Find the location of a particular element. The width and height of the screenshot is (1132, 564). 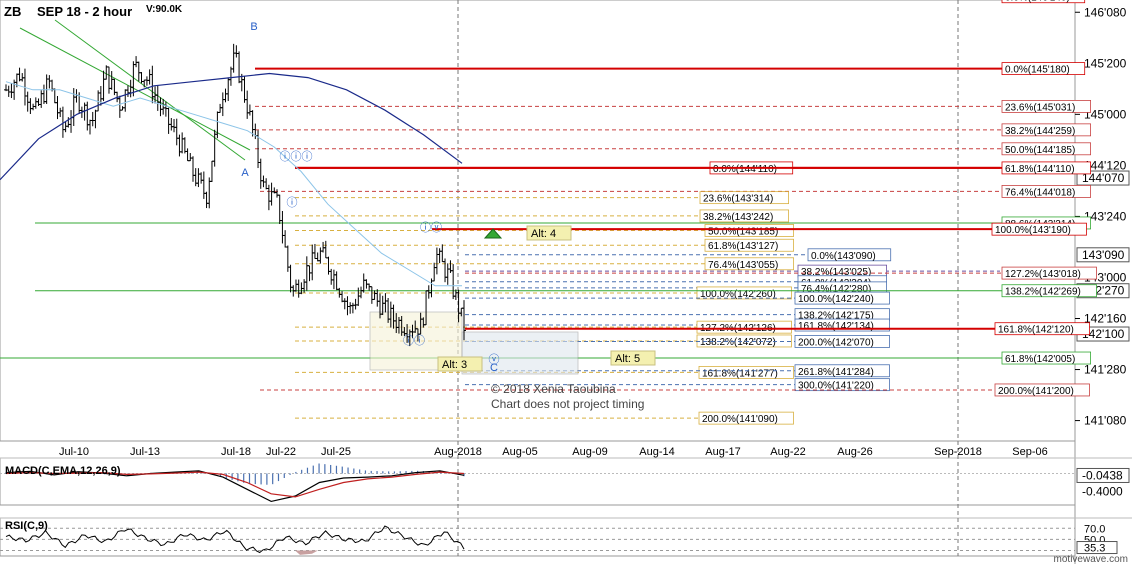

x-tick-label: Aug-26 is located at coordinates (854, 452).